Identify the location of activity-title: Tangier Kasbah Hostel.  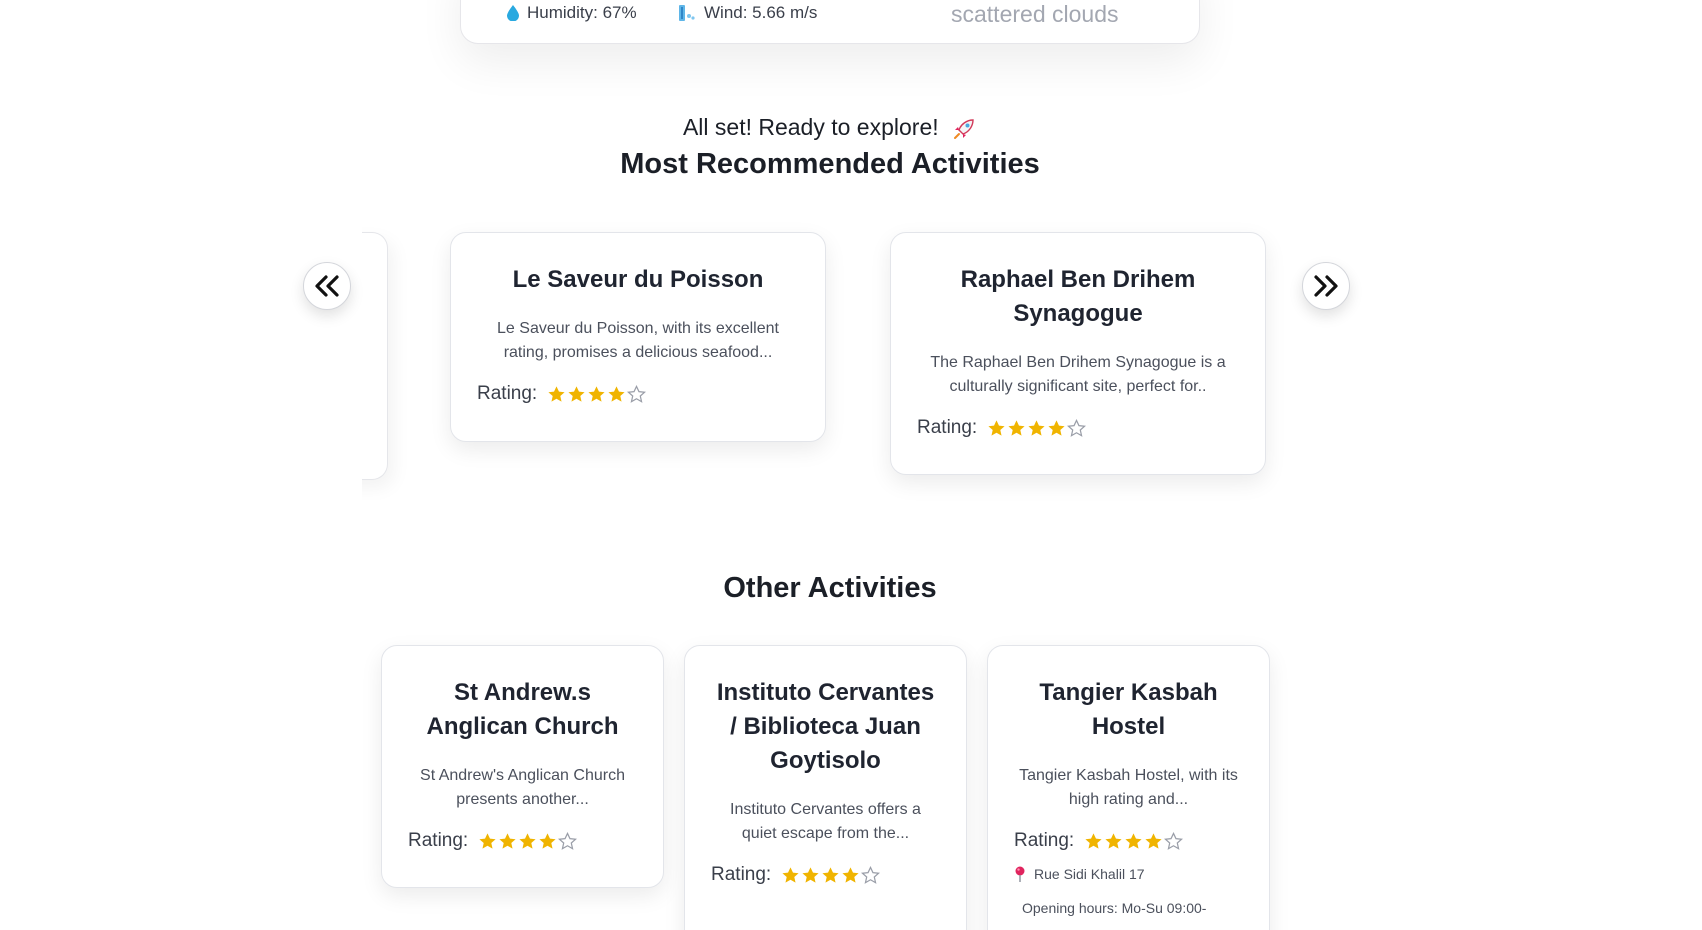
(1128, 709).